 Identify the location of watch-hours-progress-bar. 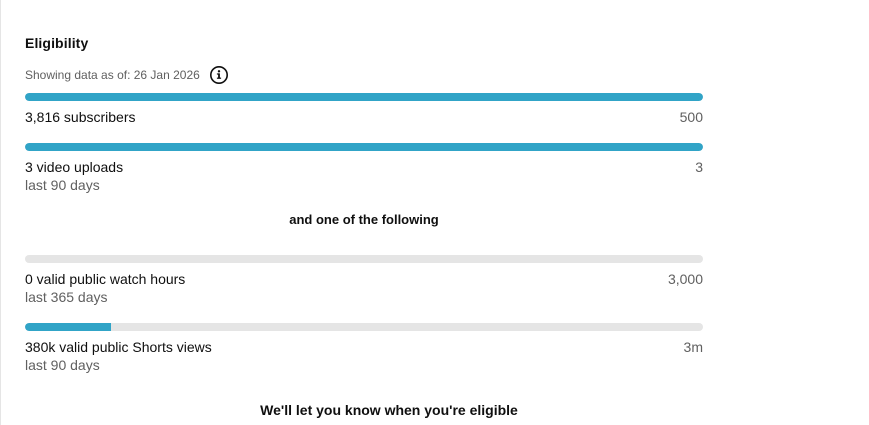
(364, 259).